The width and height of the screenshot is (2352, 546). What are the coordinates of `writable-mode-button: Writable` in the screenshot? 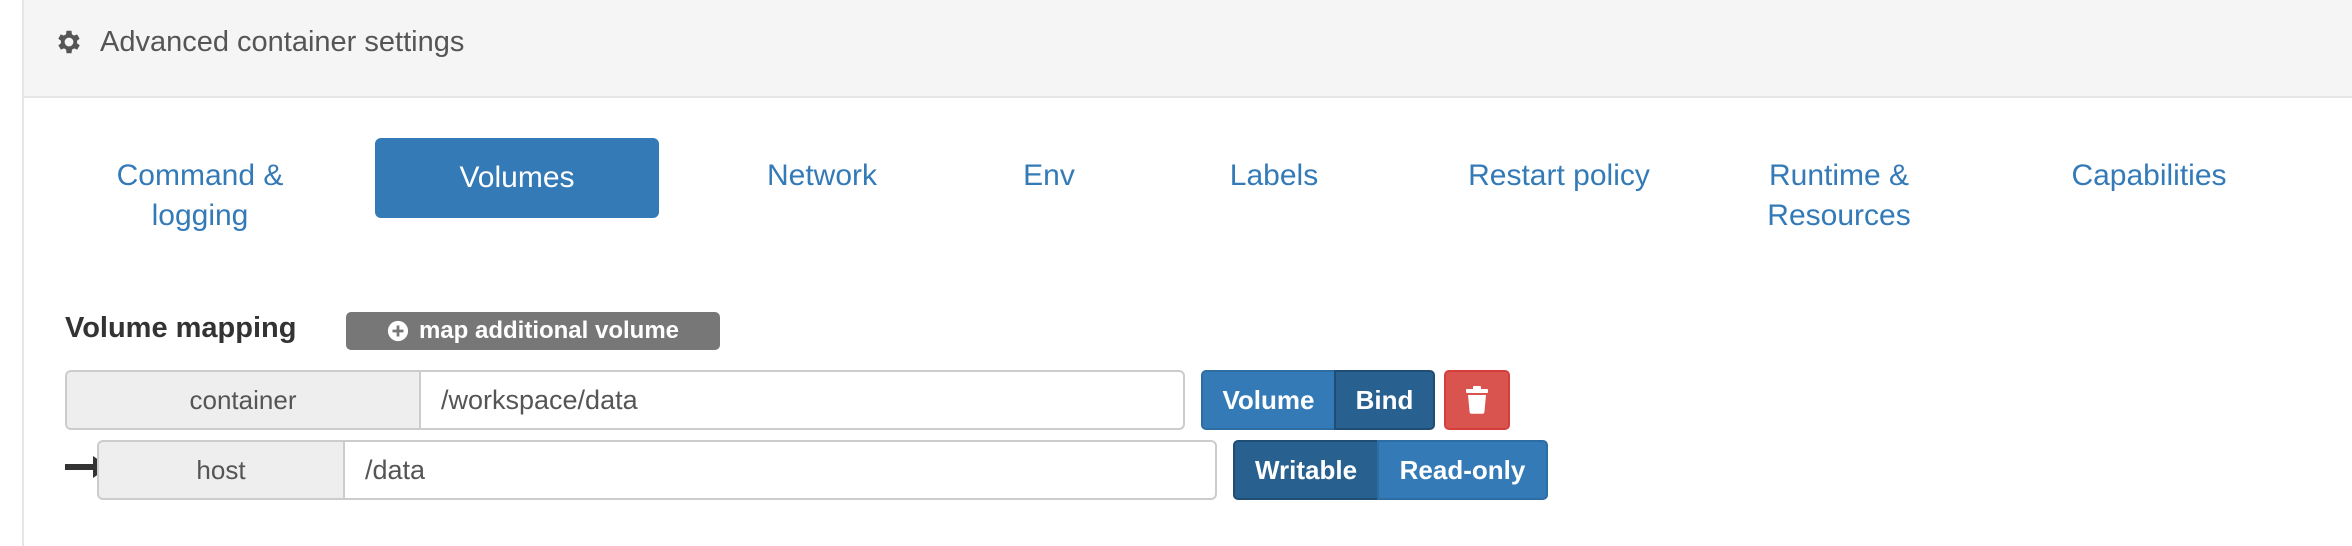 It's located at (1306, 470).